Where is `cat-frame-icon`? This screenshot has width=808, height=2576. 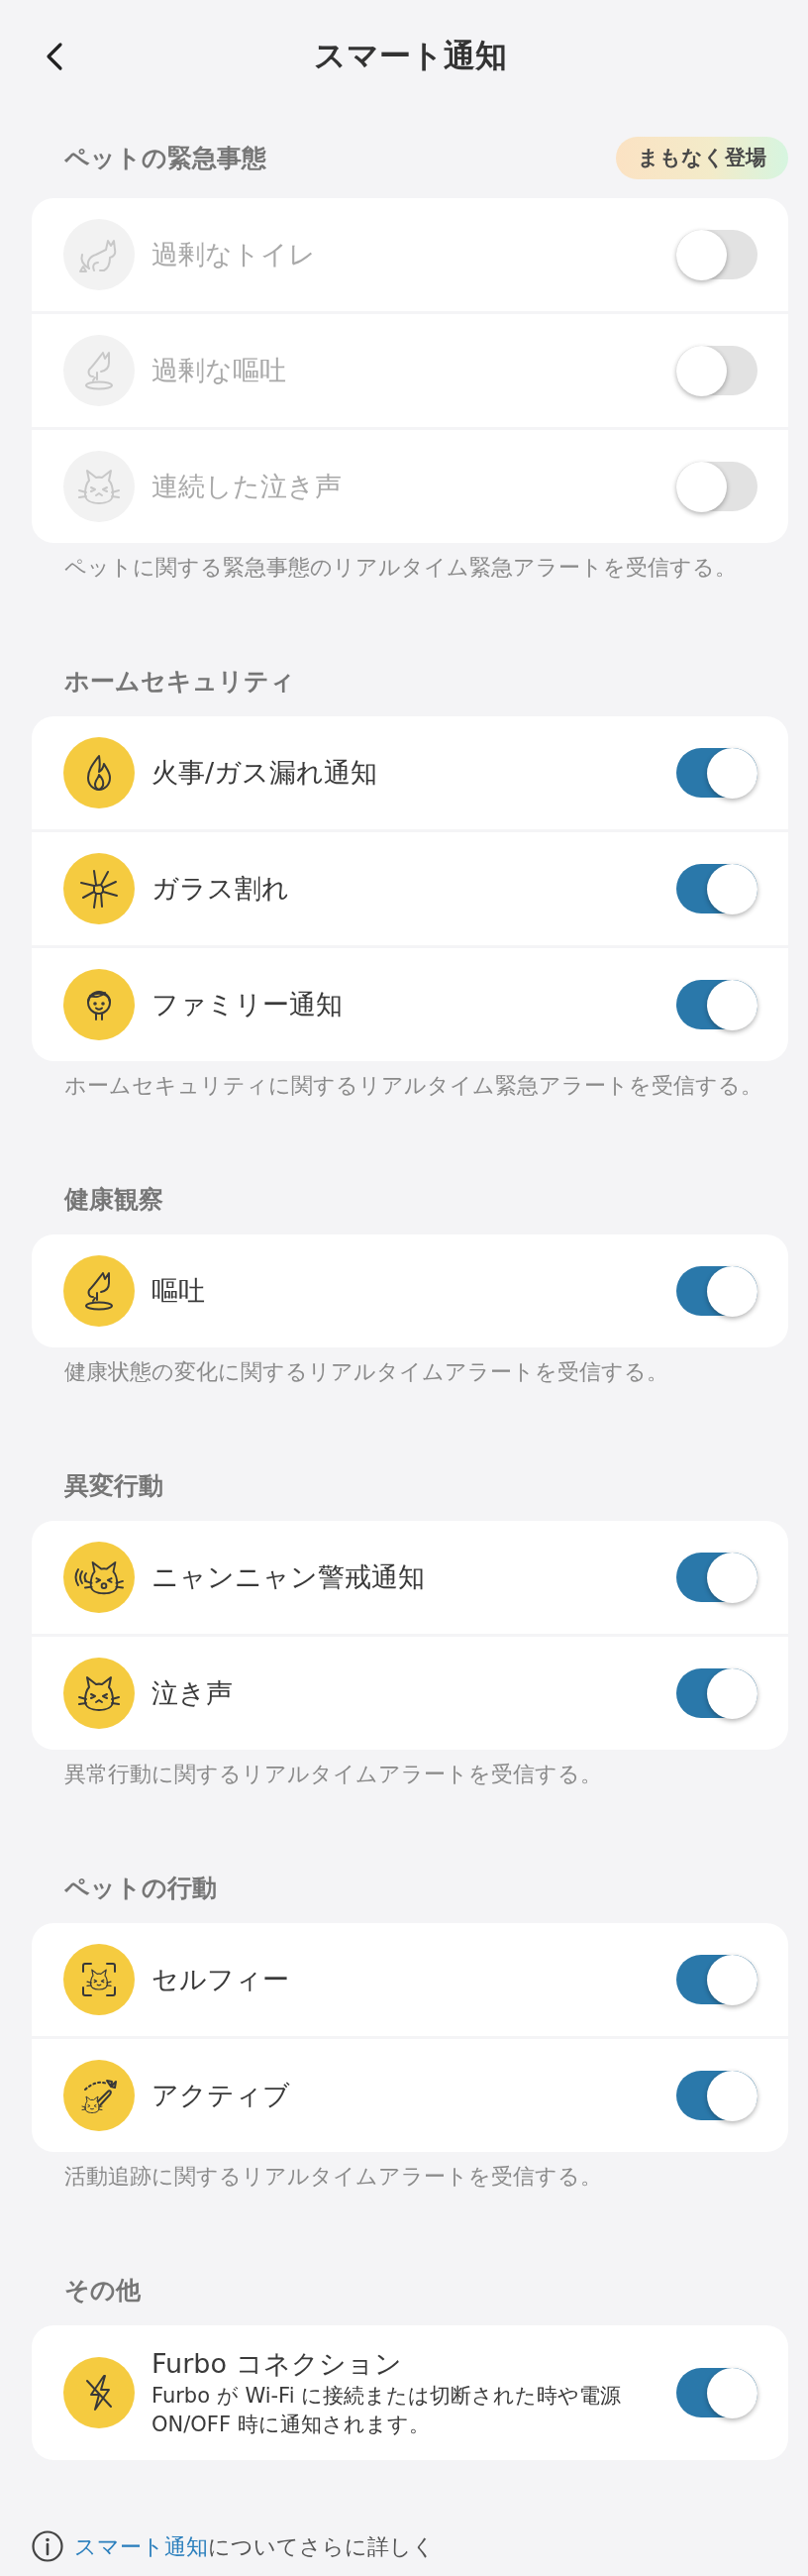
cat-frame-icon is located at coordinates (99, 1979).